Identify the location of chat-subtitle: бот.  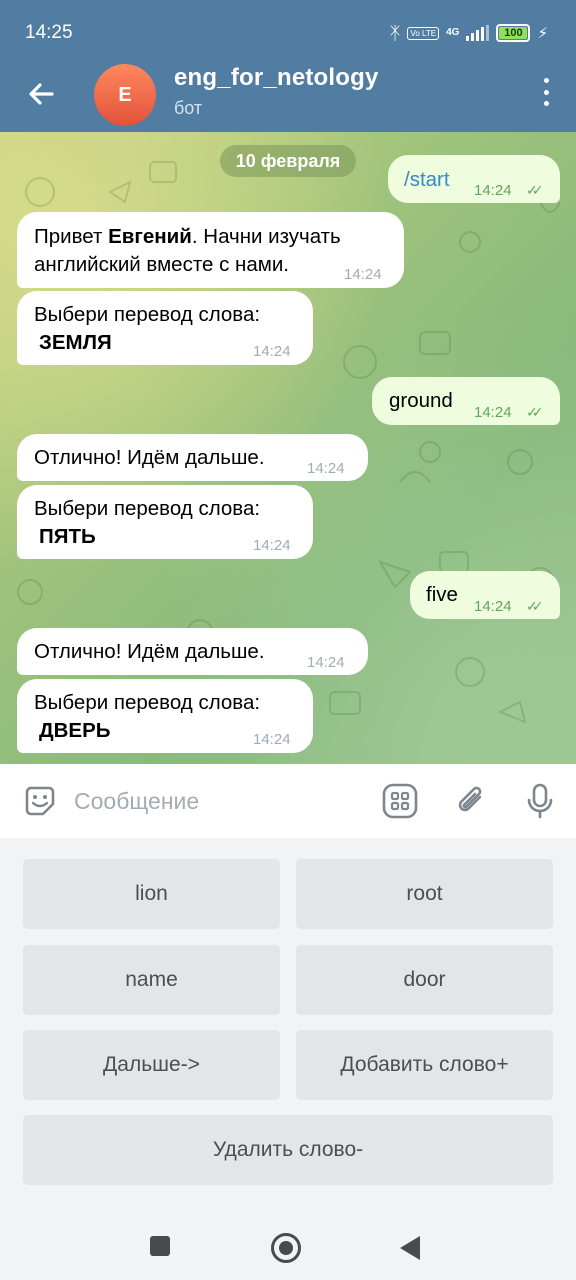
(188, 108).